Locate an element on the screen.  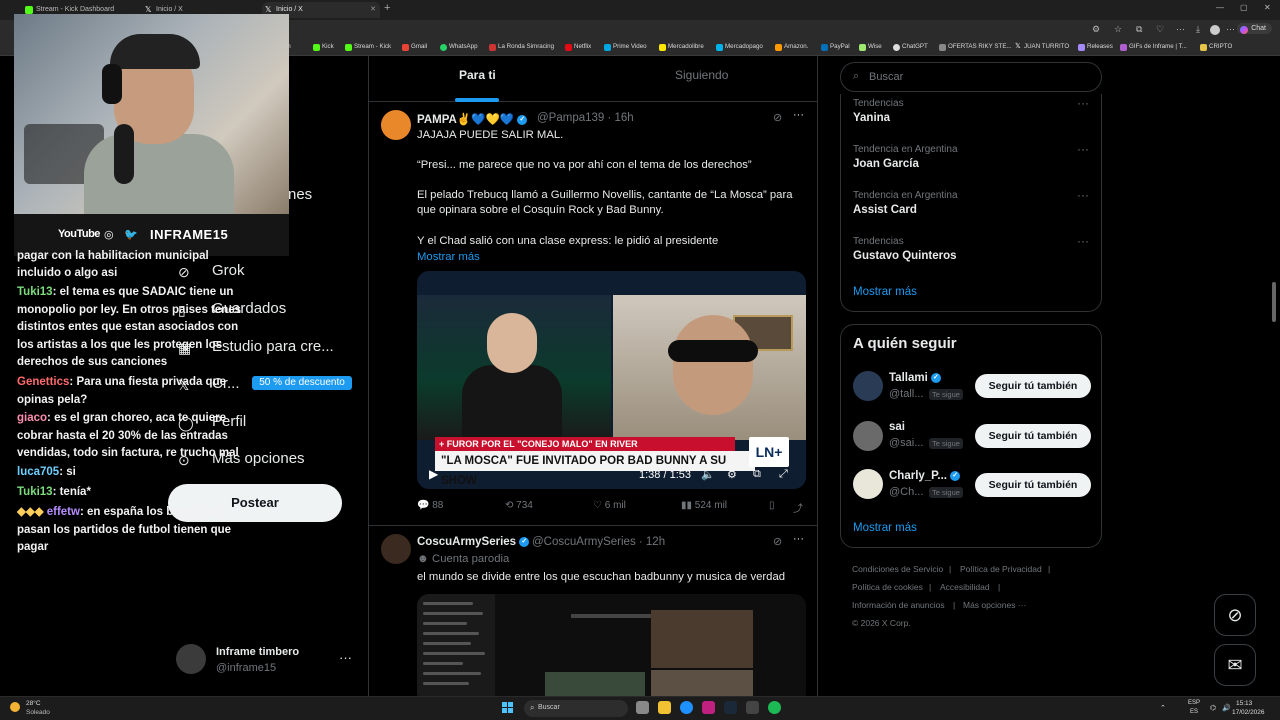
fullscreen-icon: ⤢ is located at coordinates (783, 474).